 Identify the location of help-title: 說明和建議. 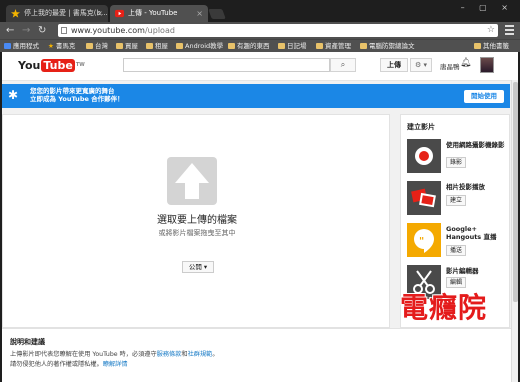
(27, 342).